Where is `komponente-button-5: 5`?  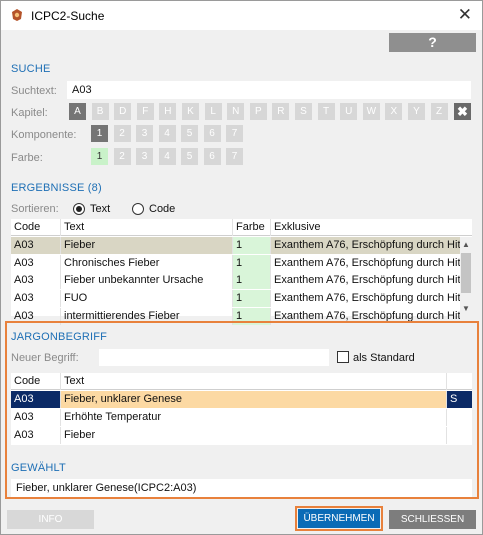
komponente-button-5: 5 is located at coordinates (189, 133).